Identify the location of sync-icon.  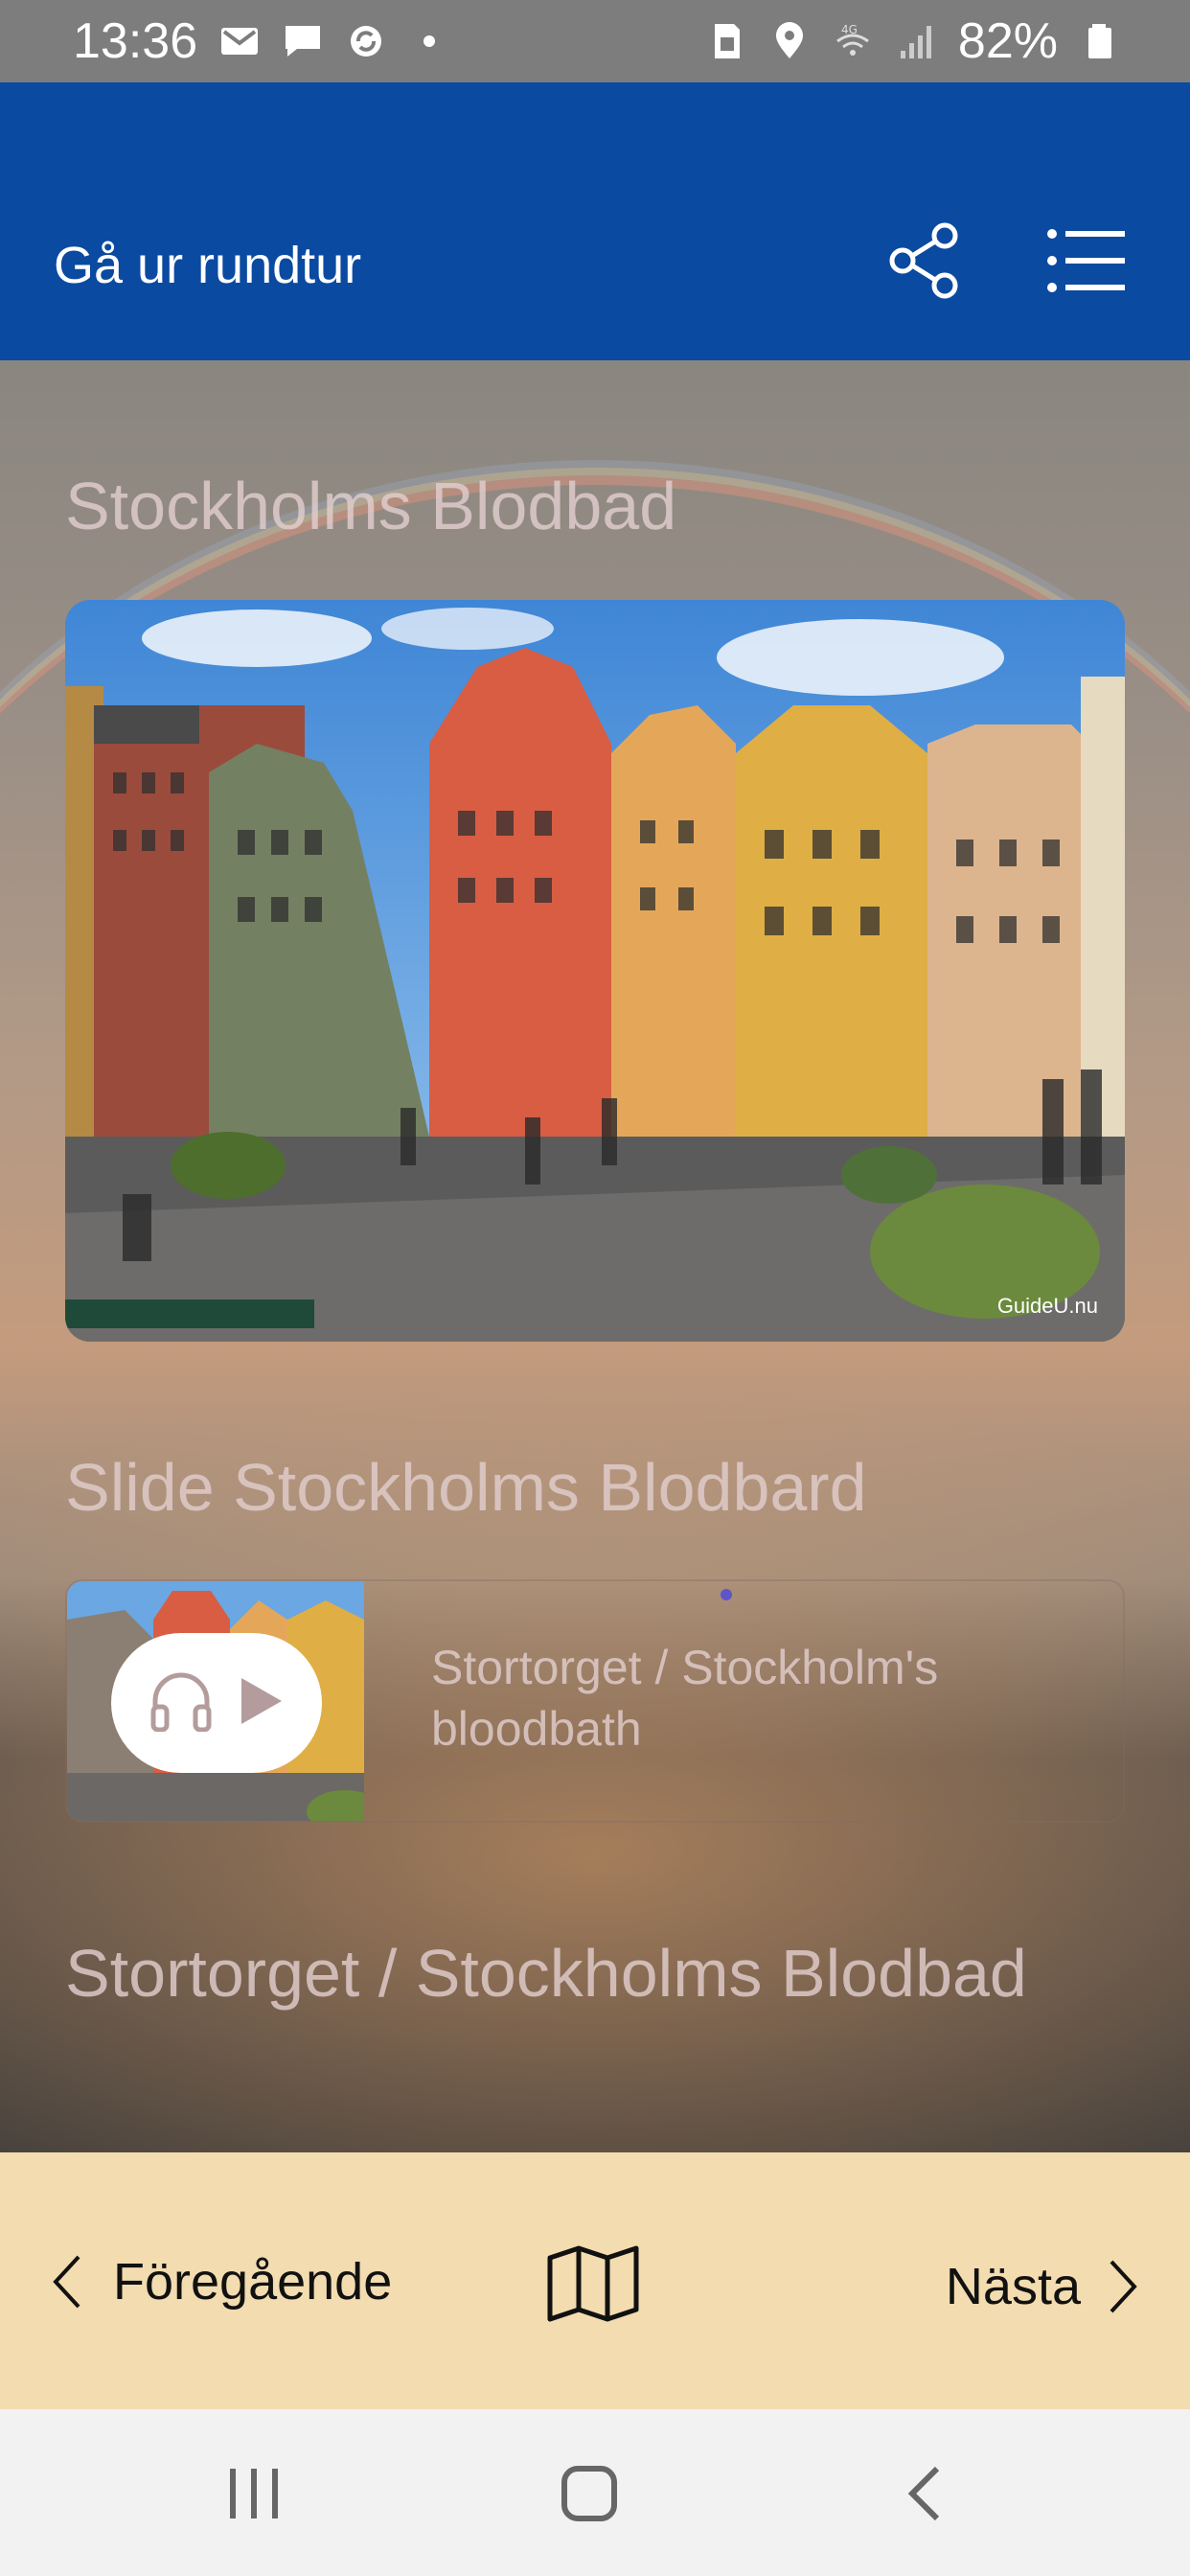
(366, 41).